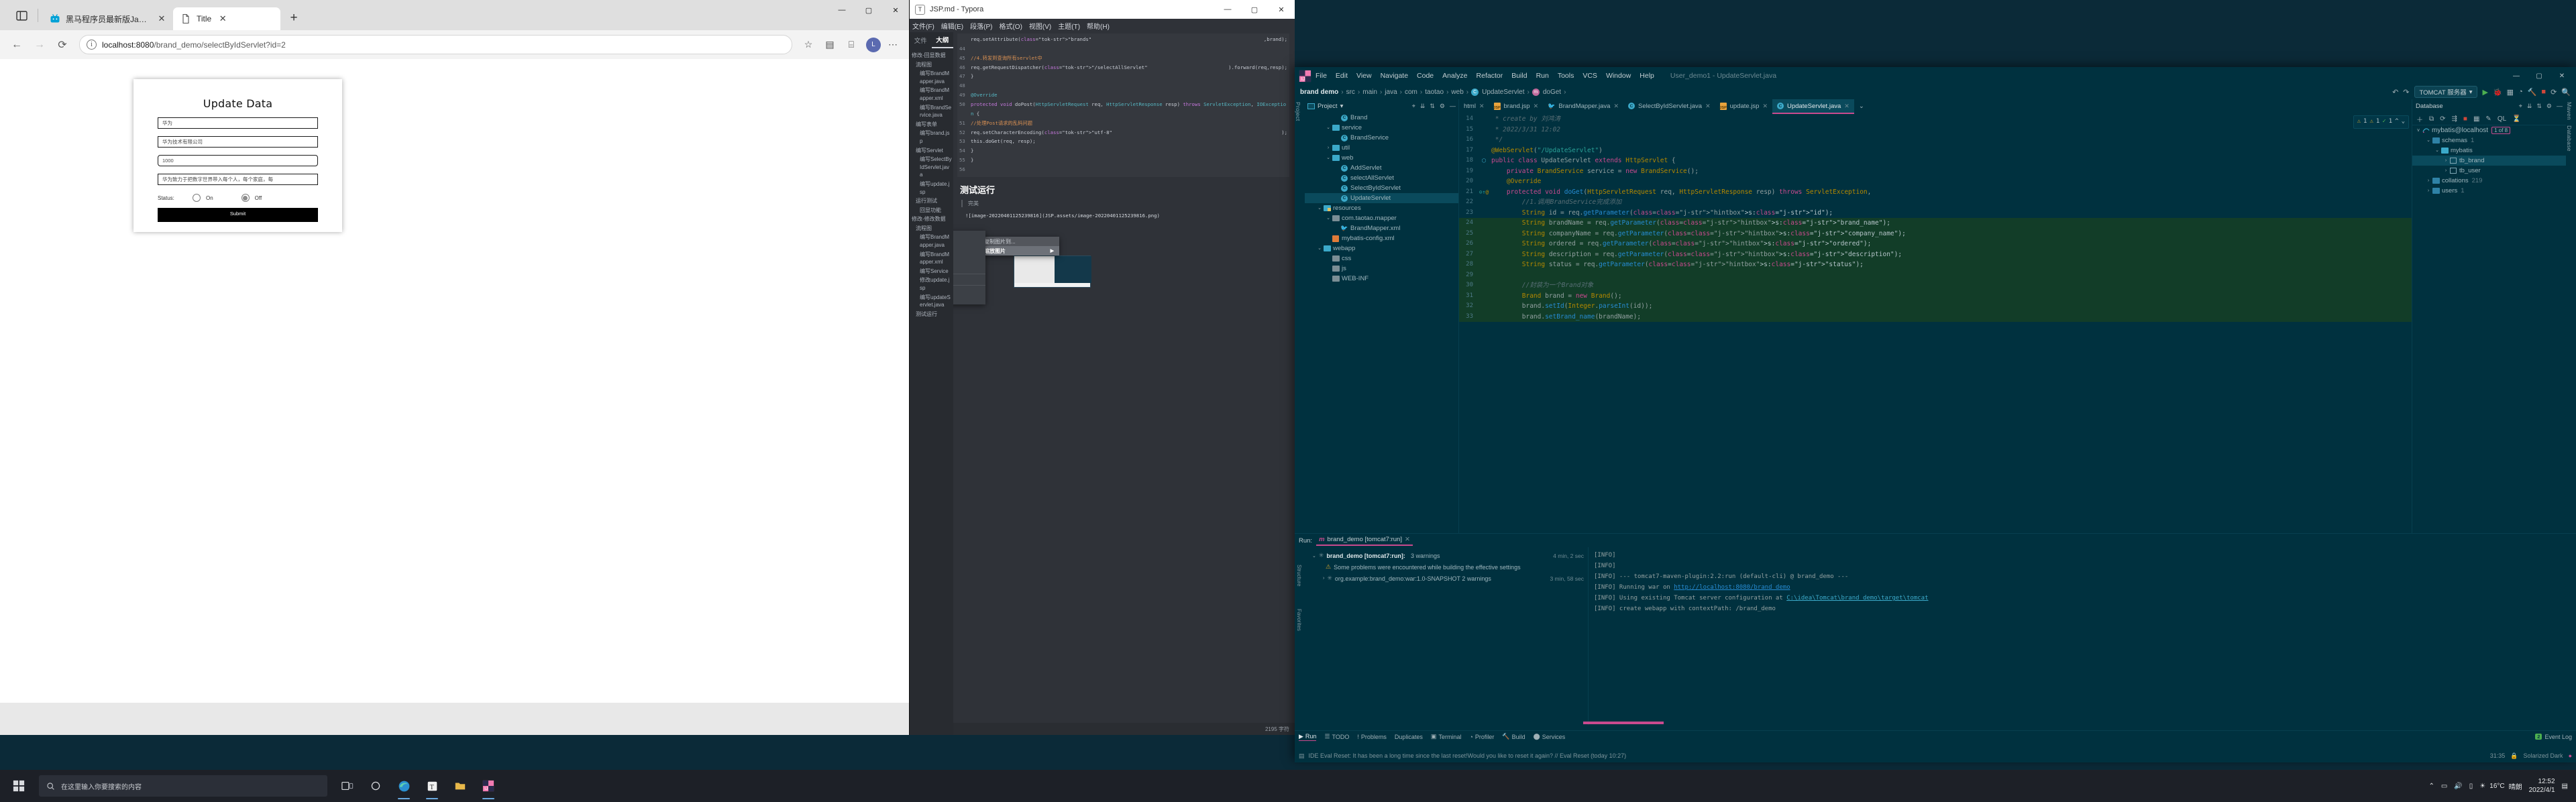 This screenshot has width=2576, height=802. What do you see at coordinates (1040, 26) in the screenshot?
I see `menu-view: 视图(V)` at bounding box center [1040, 26].